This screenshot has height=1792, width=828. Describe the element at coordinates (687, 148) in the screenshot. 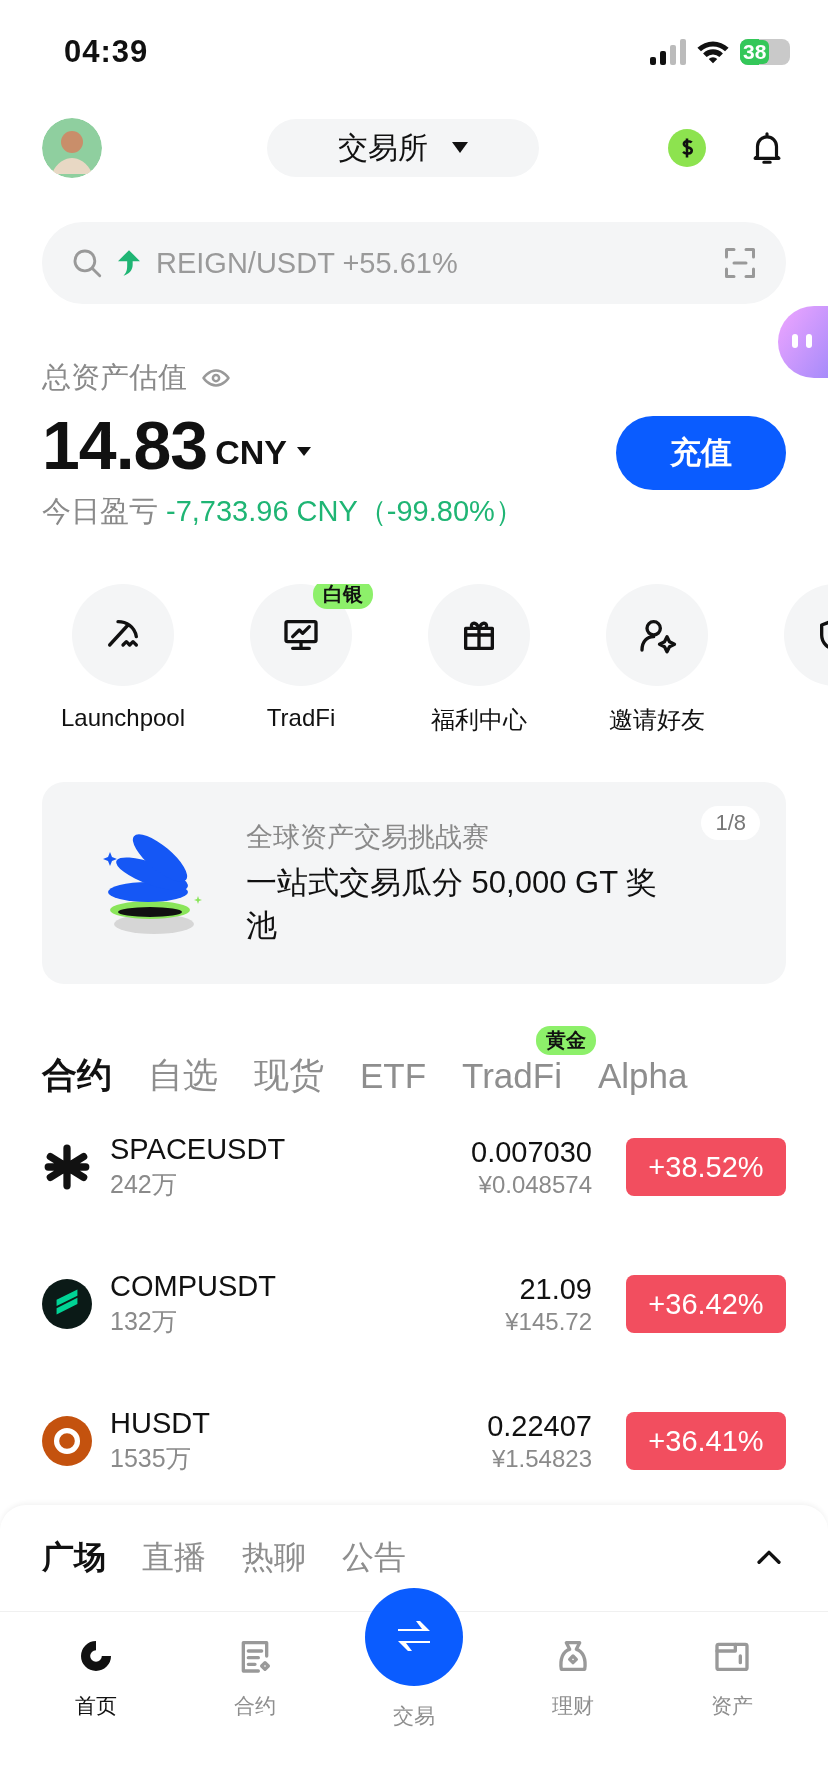

I see `dollar-icon` at that location.